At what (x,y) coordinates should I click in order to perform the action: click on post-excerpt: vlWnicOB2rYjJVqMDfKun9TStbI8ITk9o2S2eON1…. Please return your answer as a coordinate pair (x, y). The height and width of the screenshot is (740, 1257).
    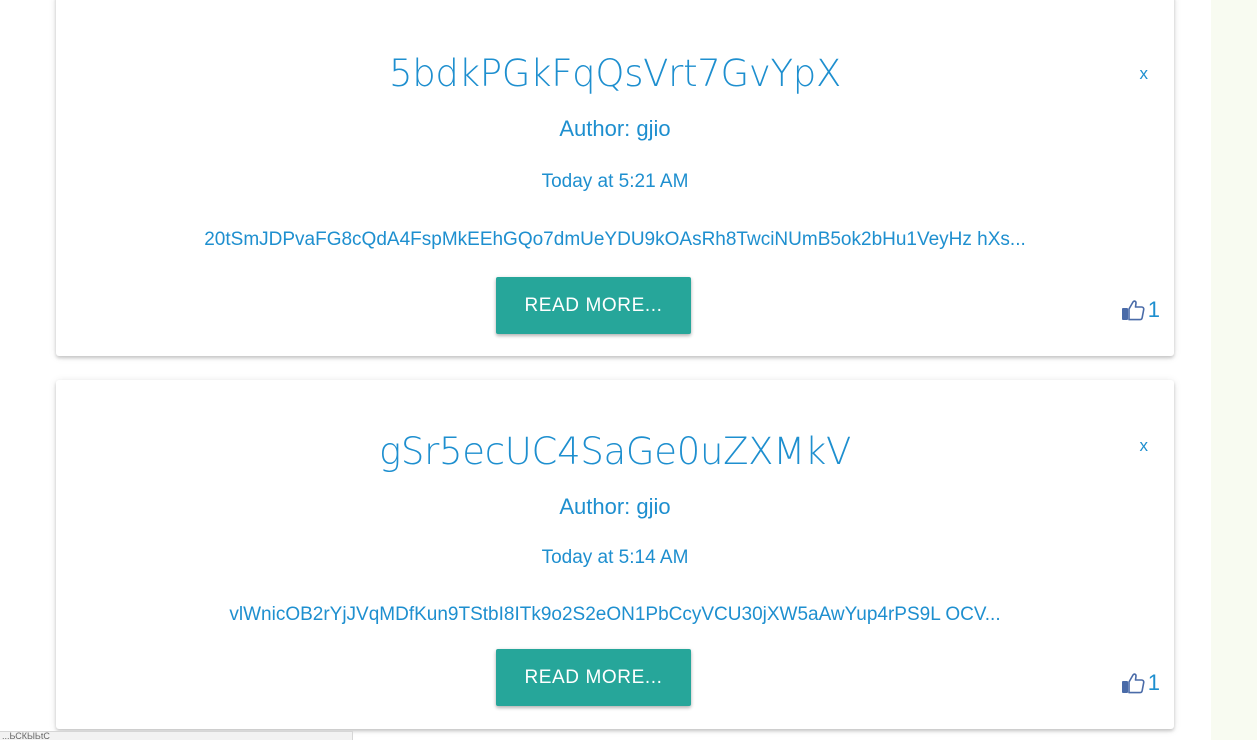
    Looking at the image, I should click on (615, 614).